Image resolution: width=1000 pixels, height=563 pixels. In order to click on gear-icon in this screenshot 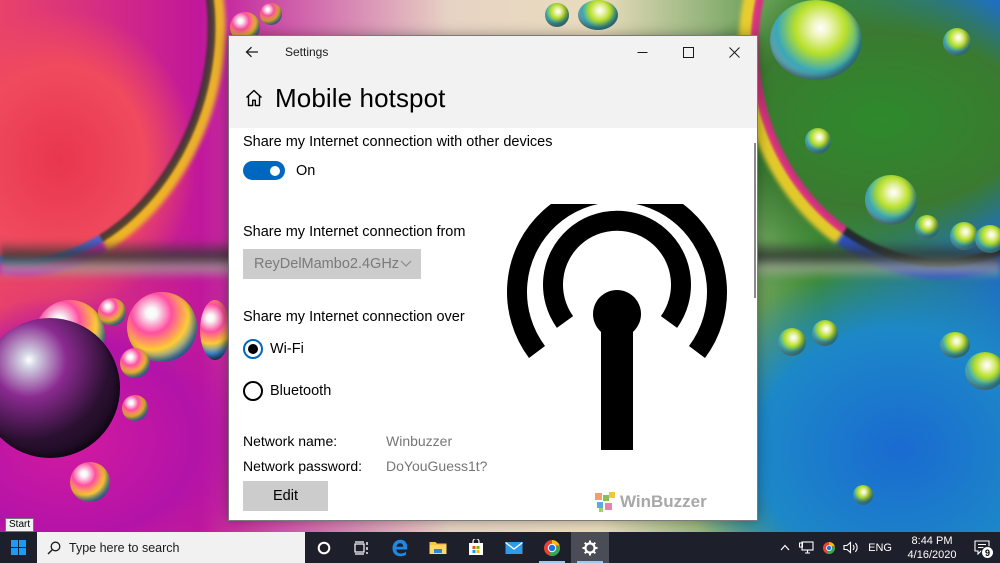, I will do `click(590, 547)`.